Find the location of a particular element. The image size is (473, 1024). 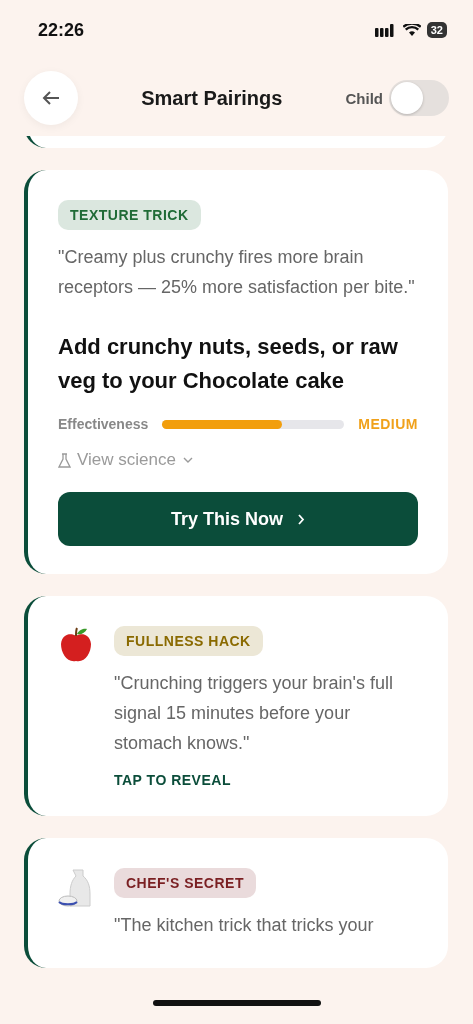

battery-level: 32 is located at coordinates (436, 30).